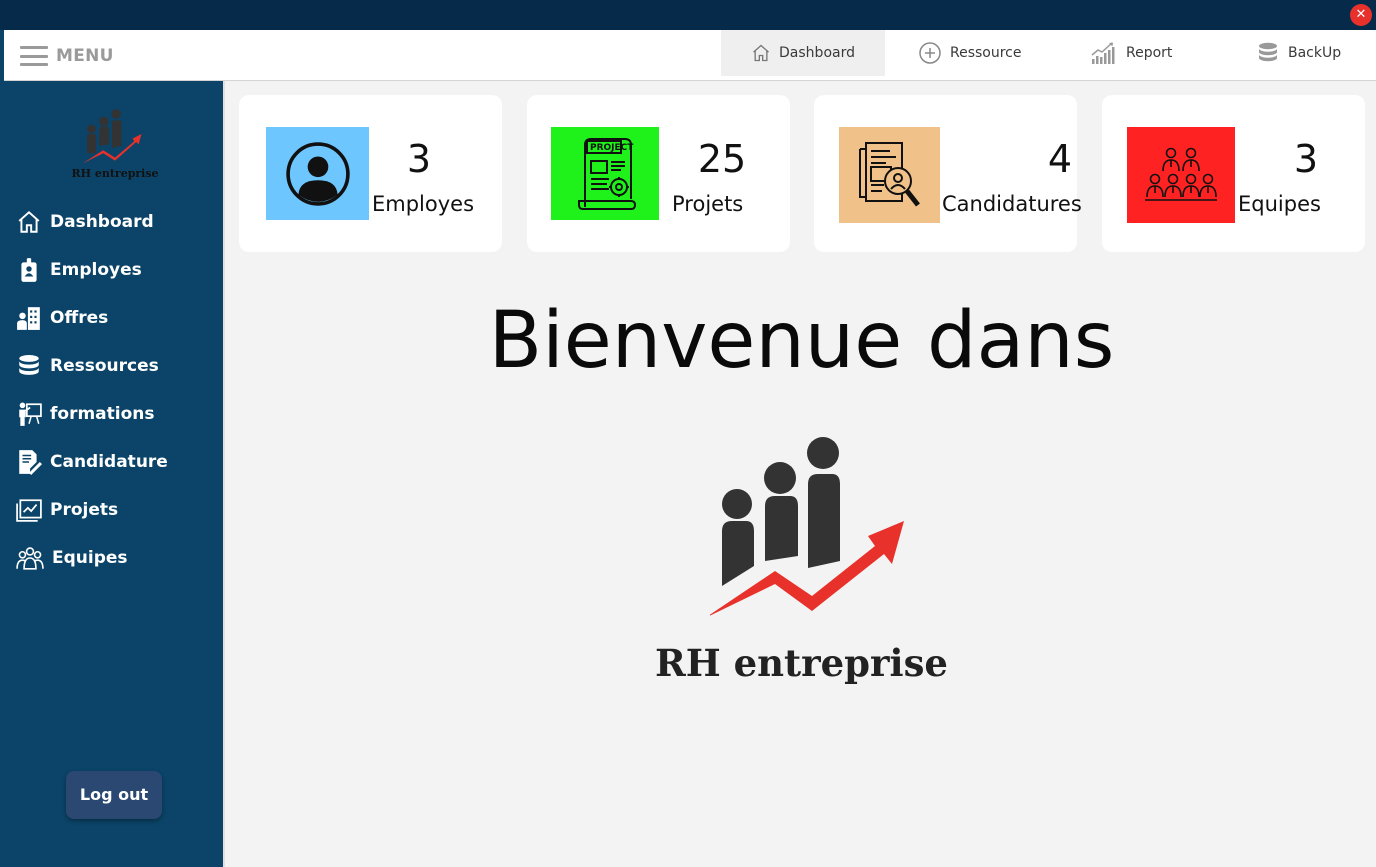 This screenshot has height=867, width=1376. I want to click on sidebar-item-label: Candidature, so click(109, 462).